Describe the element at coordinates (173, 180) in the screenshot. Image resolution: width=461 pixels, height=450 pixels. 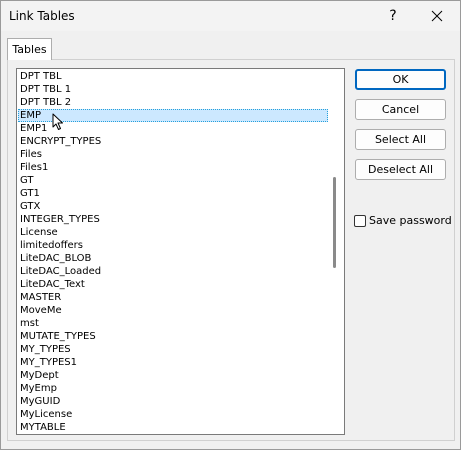
I see `table-list-item: GT` at that location.